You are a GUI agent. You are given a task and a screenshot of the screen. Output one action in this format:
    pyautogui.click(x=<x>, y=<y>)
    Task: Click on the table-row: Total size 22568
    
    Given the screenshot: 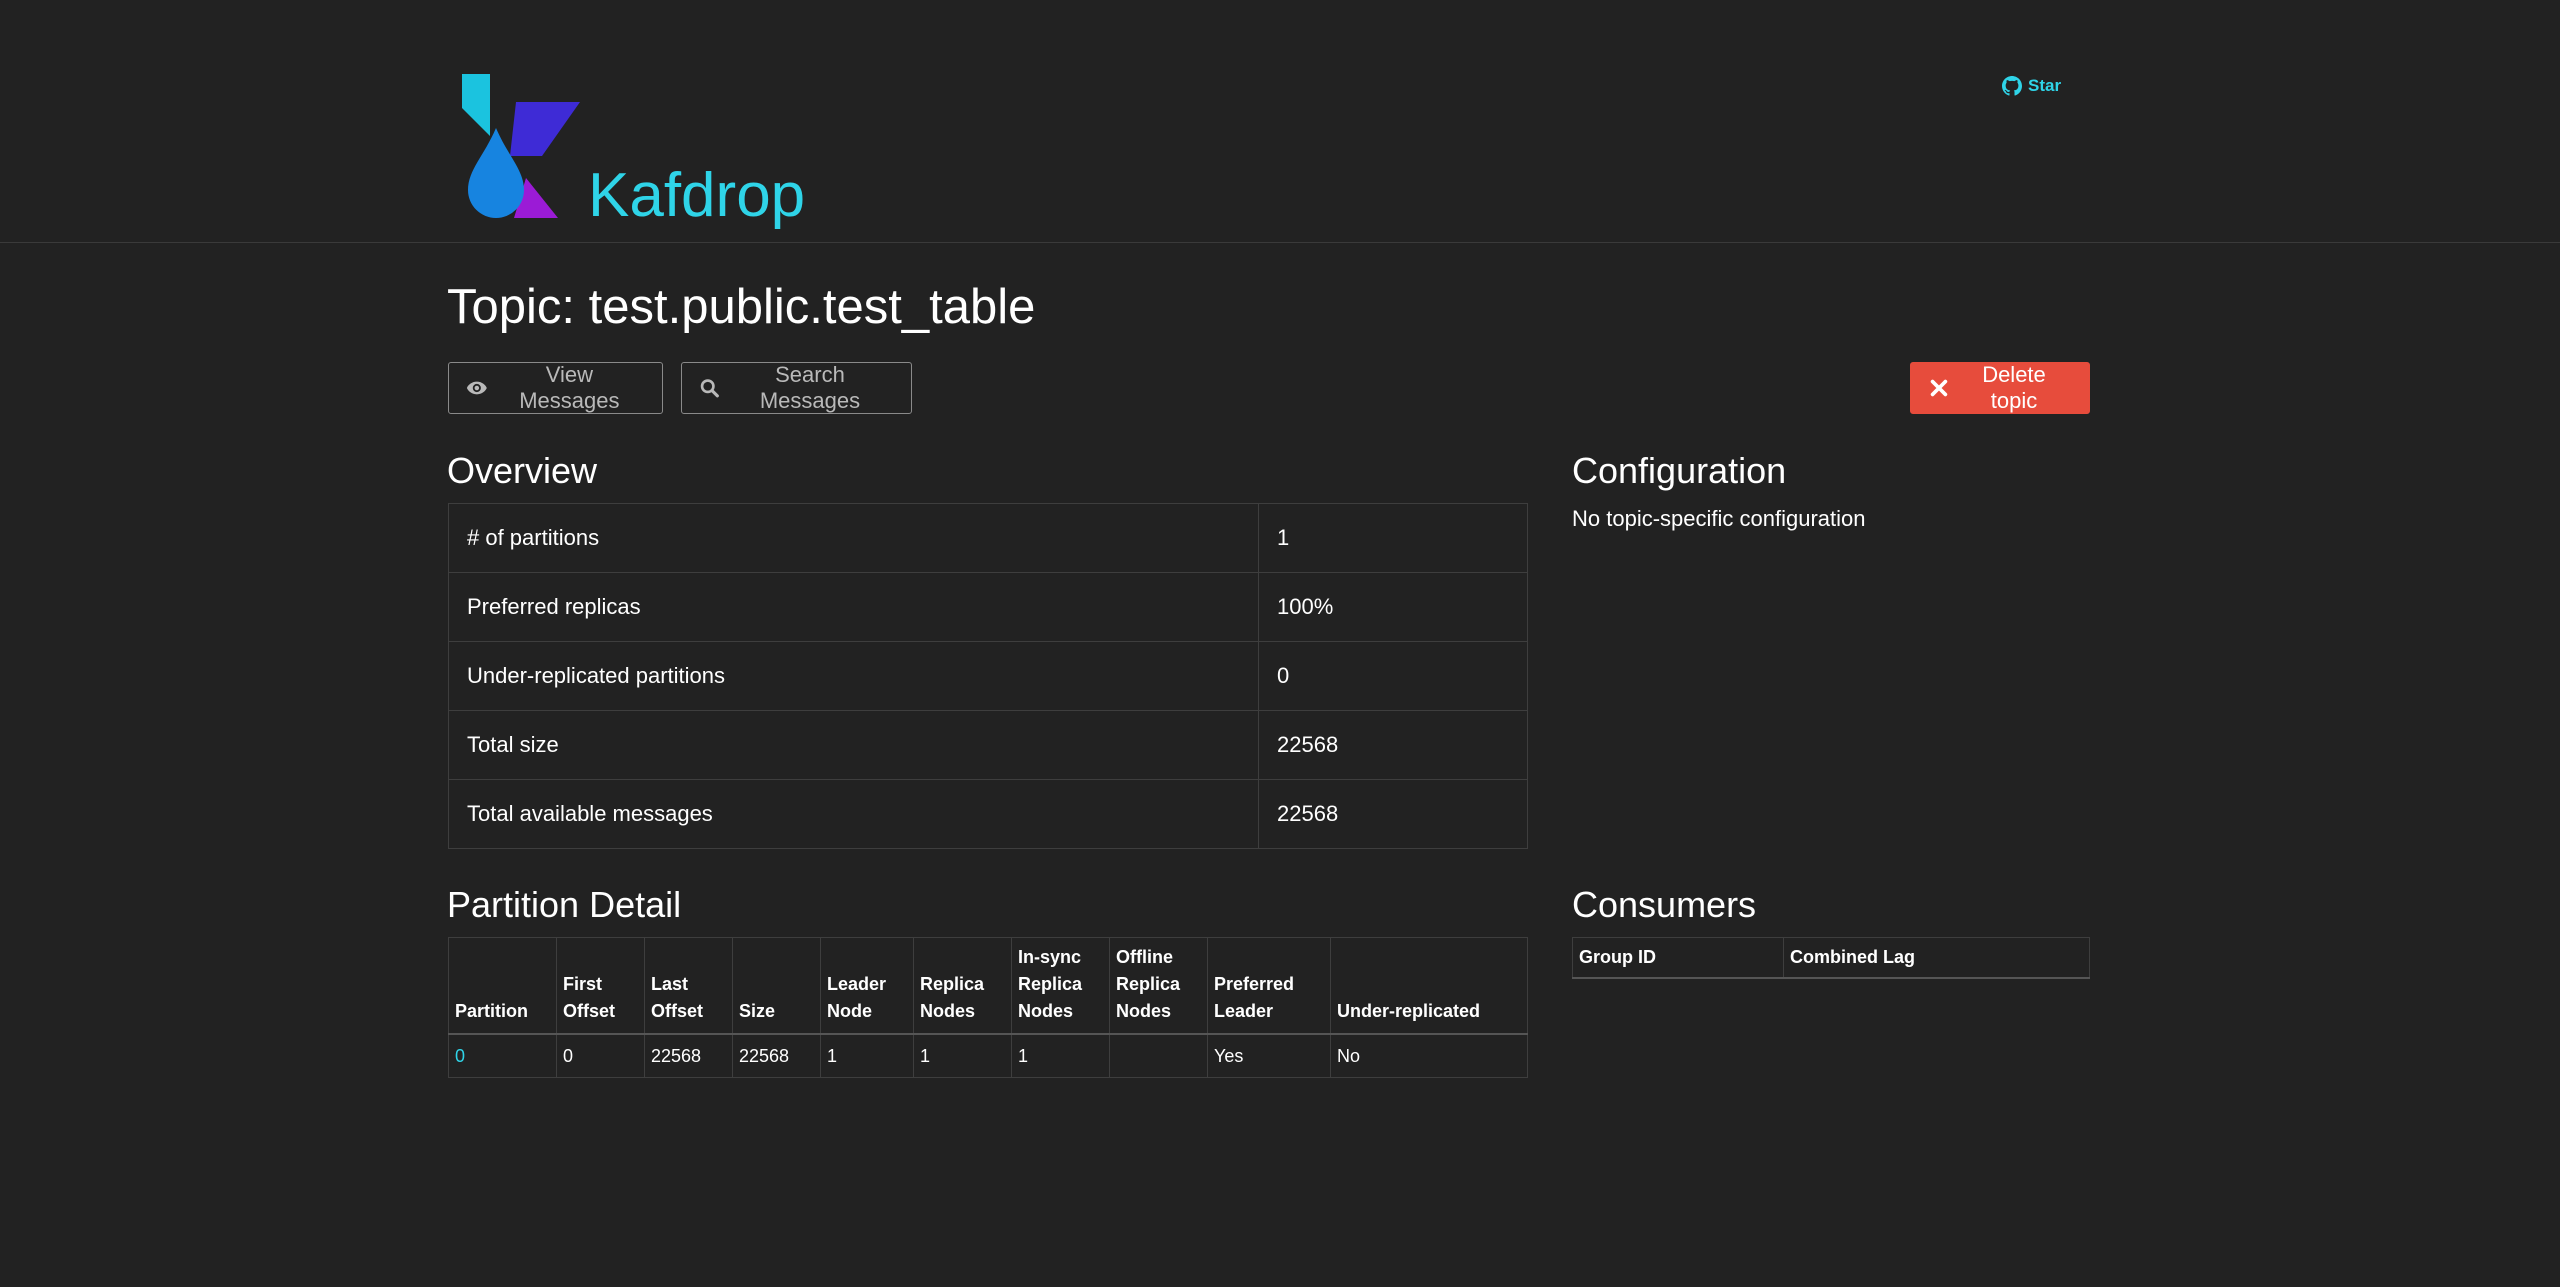 What is the action you would take?
    pyautogui.click(x=988, y=745)
    